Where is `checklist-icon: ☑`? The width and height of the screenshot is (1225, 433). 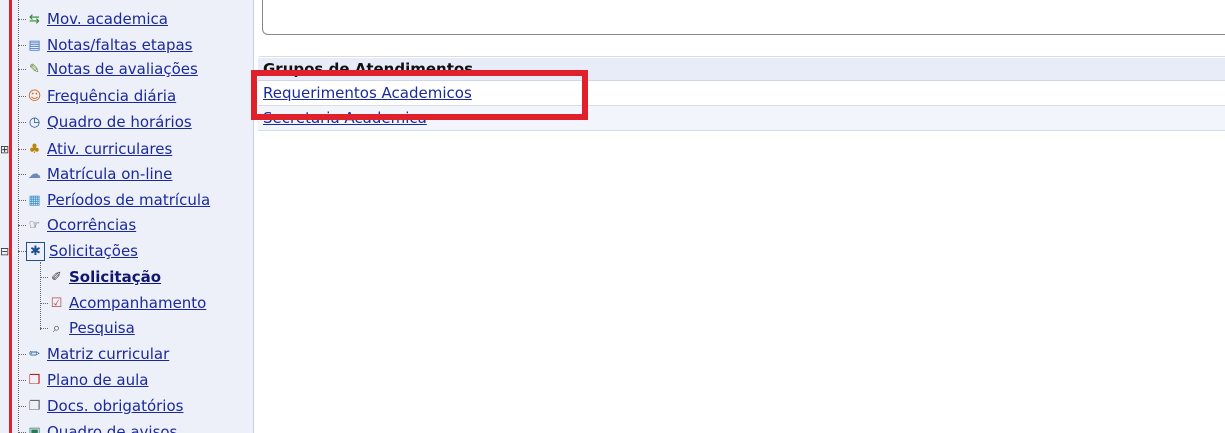 checklist-icon: ☑ is located at coordinates (56, 303).